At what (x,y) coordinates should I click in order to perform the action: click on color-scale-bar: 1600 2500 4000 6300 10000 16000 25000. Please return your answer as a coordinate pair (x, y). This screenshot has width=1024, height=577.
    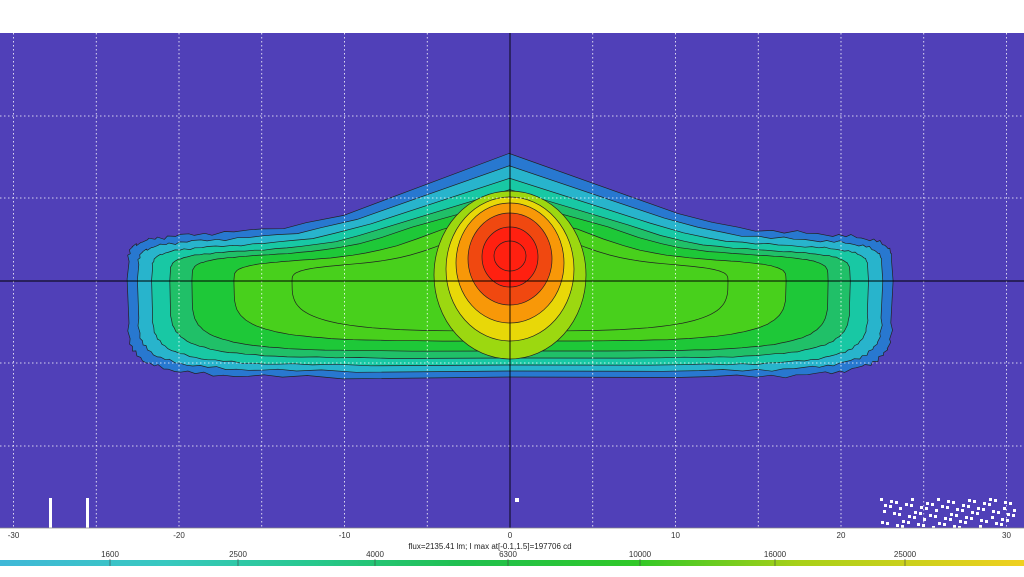
    Looking at the image, I should click on (512, 558).